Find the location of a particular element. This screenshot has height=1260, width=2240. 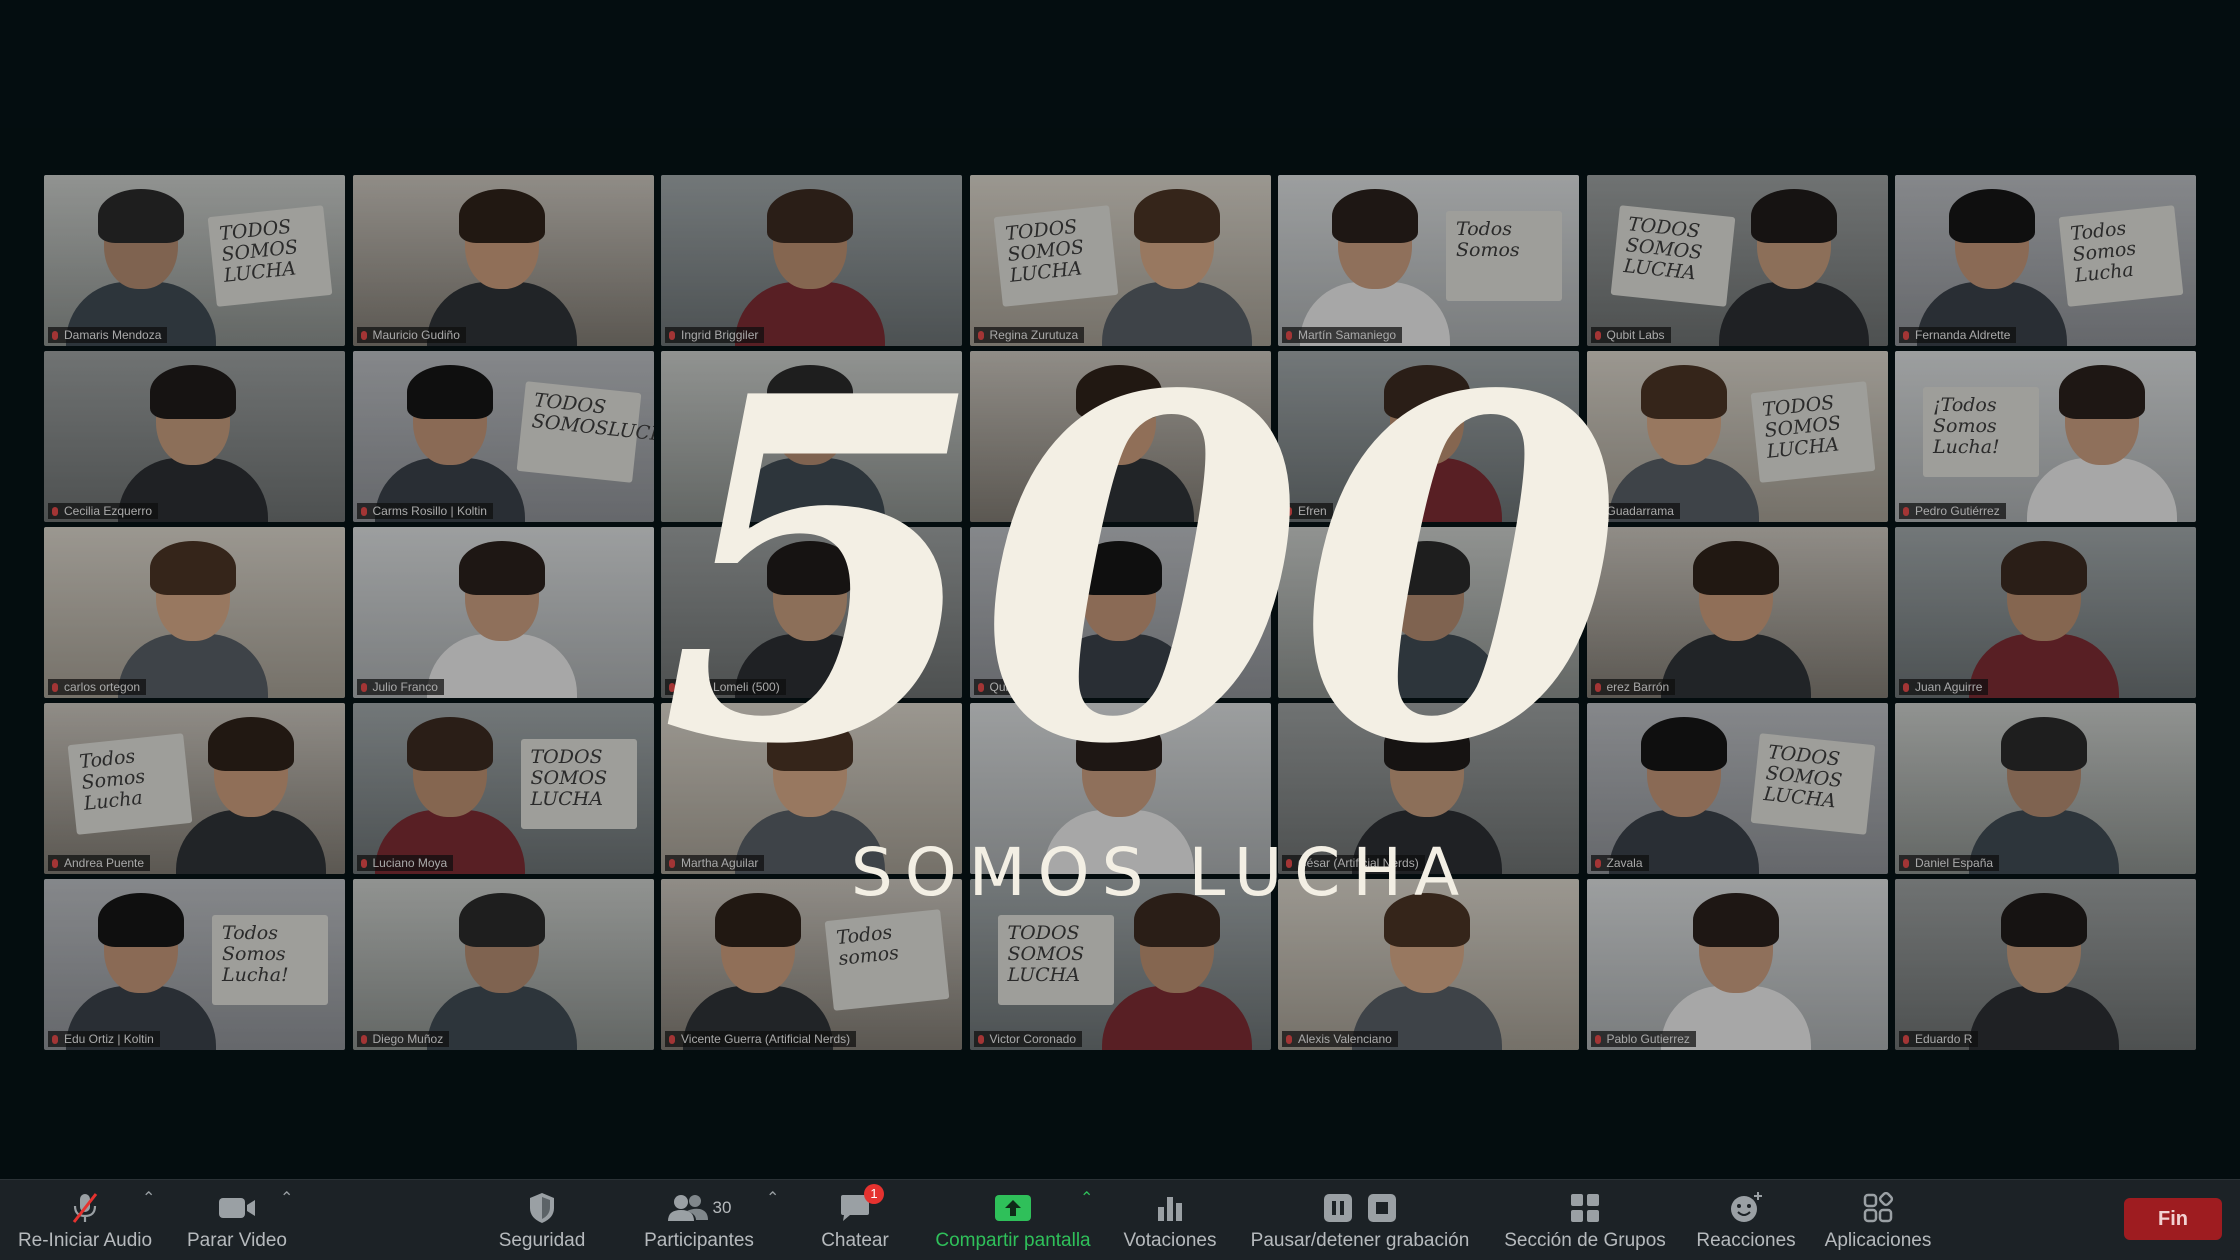

video-tile: Todos Somos Lucha Andrea Puente is located at coordinates (194, 788).